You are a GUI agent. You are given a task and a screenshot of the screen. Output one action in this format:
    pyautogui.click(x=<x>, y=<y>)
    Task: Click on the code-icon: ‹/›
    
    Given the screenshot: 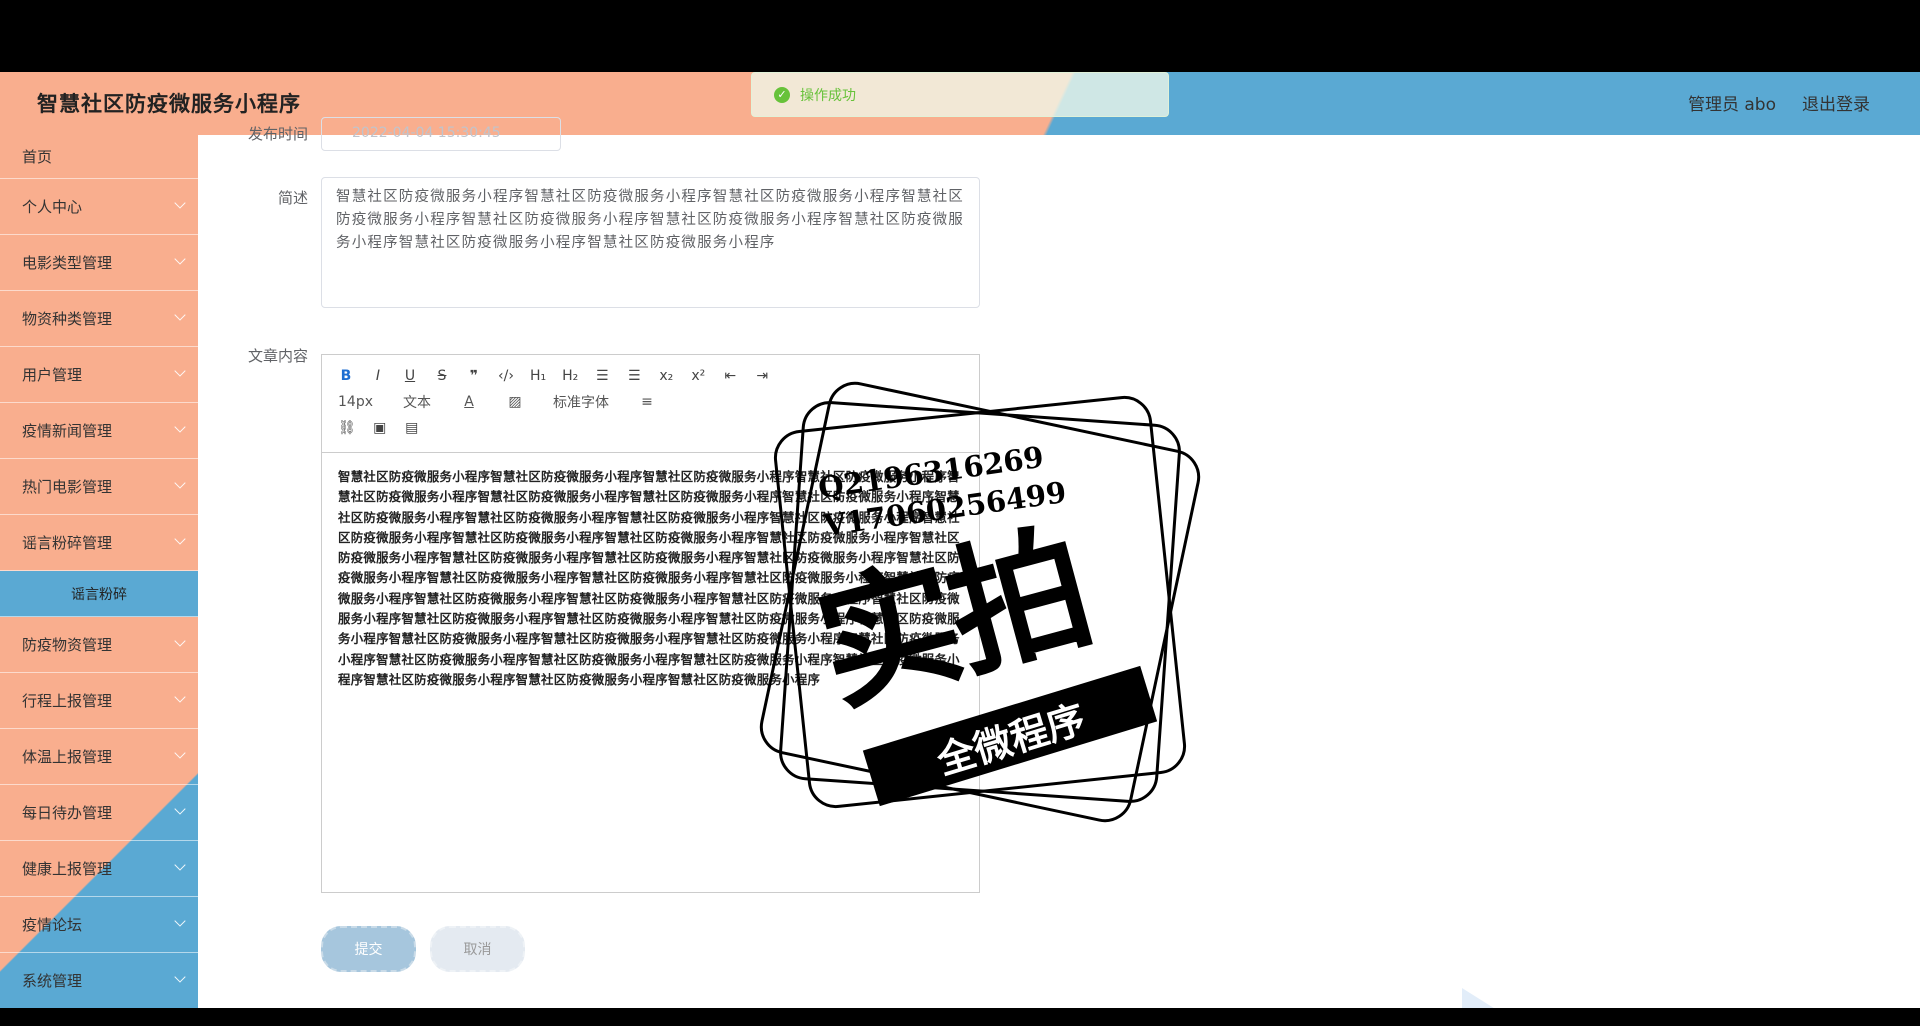 What is the action you would take?
    pyautogui.click(x=506, y=376)
    